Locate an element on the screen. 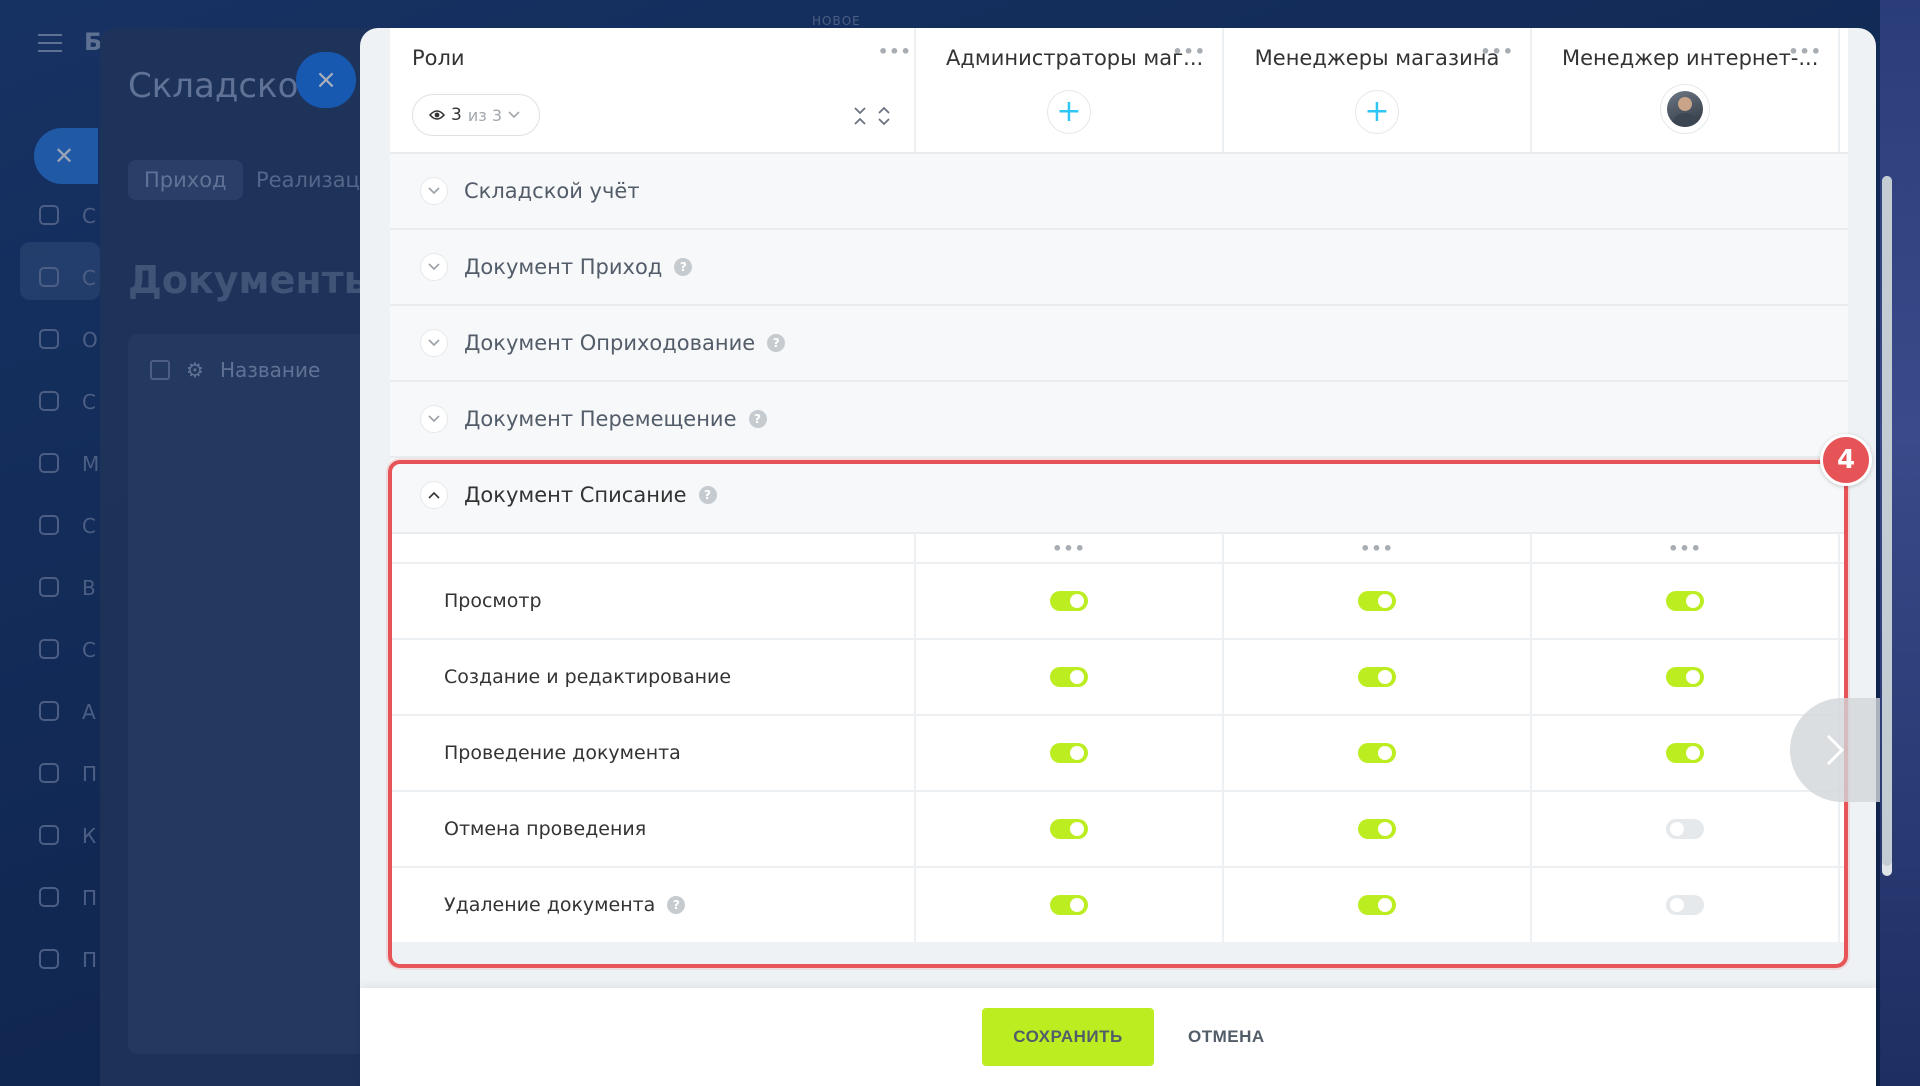 Image resolution: width=1920 pixels, height=1086 pixels. permission-row: Создание и редактирование is located at coordinates (1119, 676).